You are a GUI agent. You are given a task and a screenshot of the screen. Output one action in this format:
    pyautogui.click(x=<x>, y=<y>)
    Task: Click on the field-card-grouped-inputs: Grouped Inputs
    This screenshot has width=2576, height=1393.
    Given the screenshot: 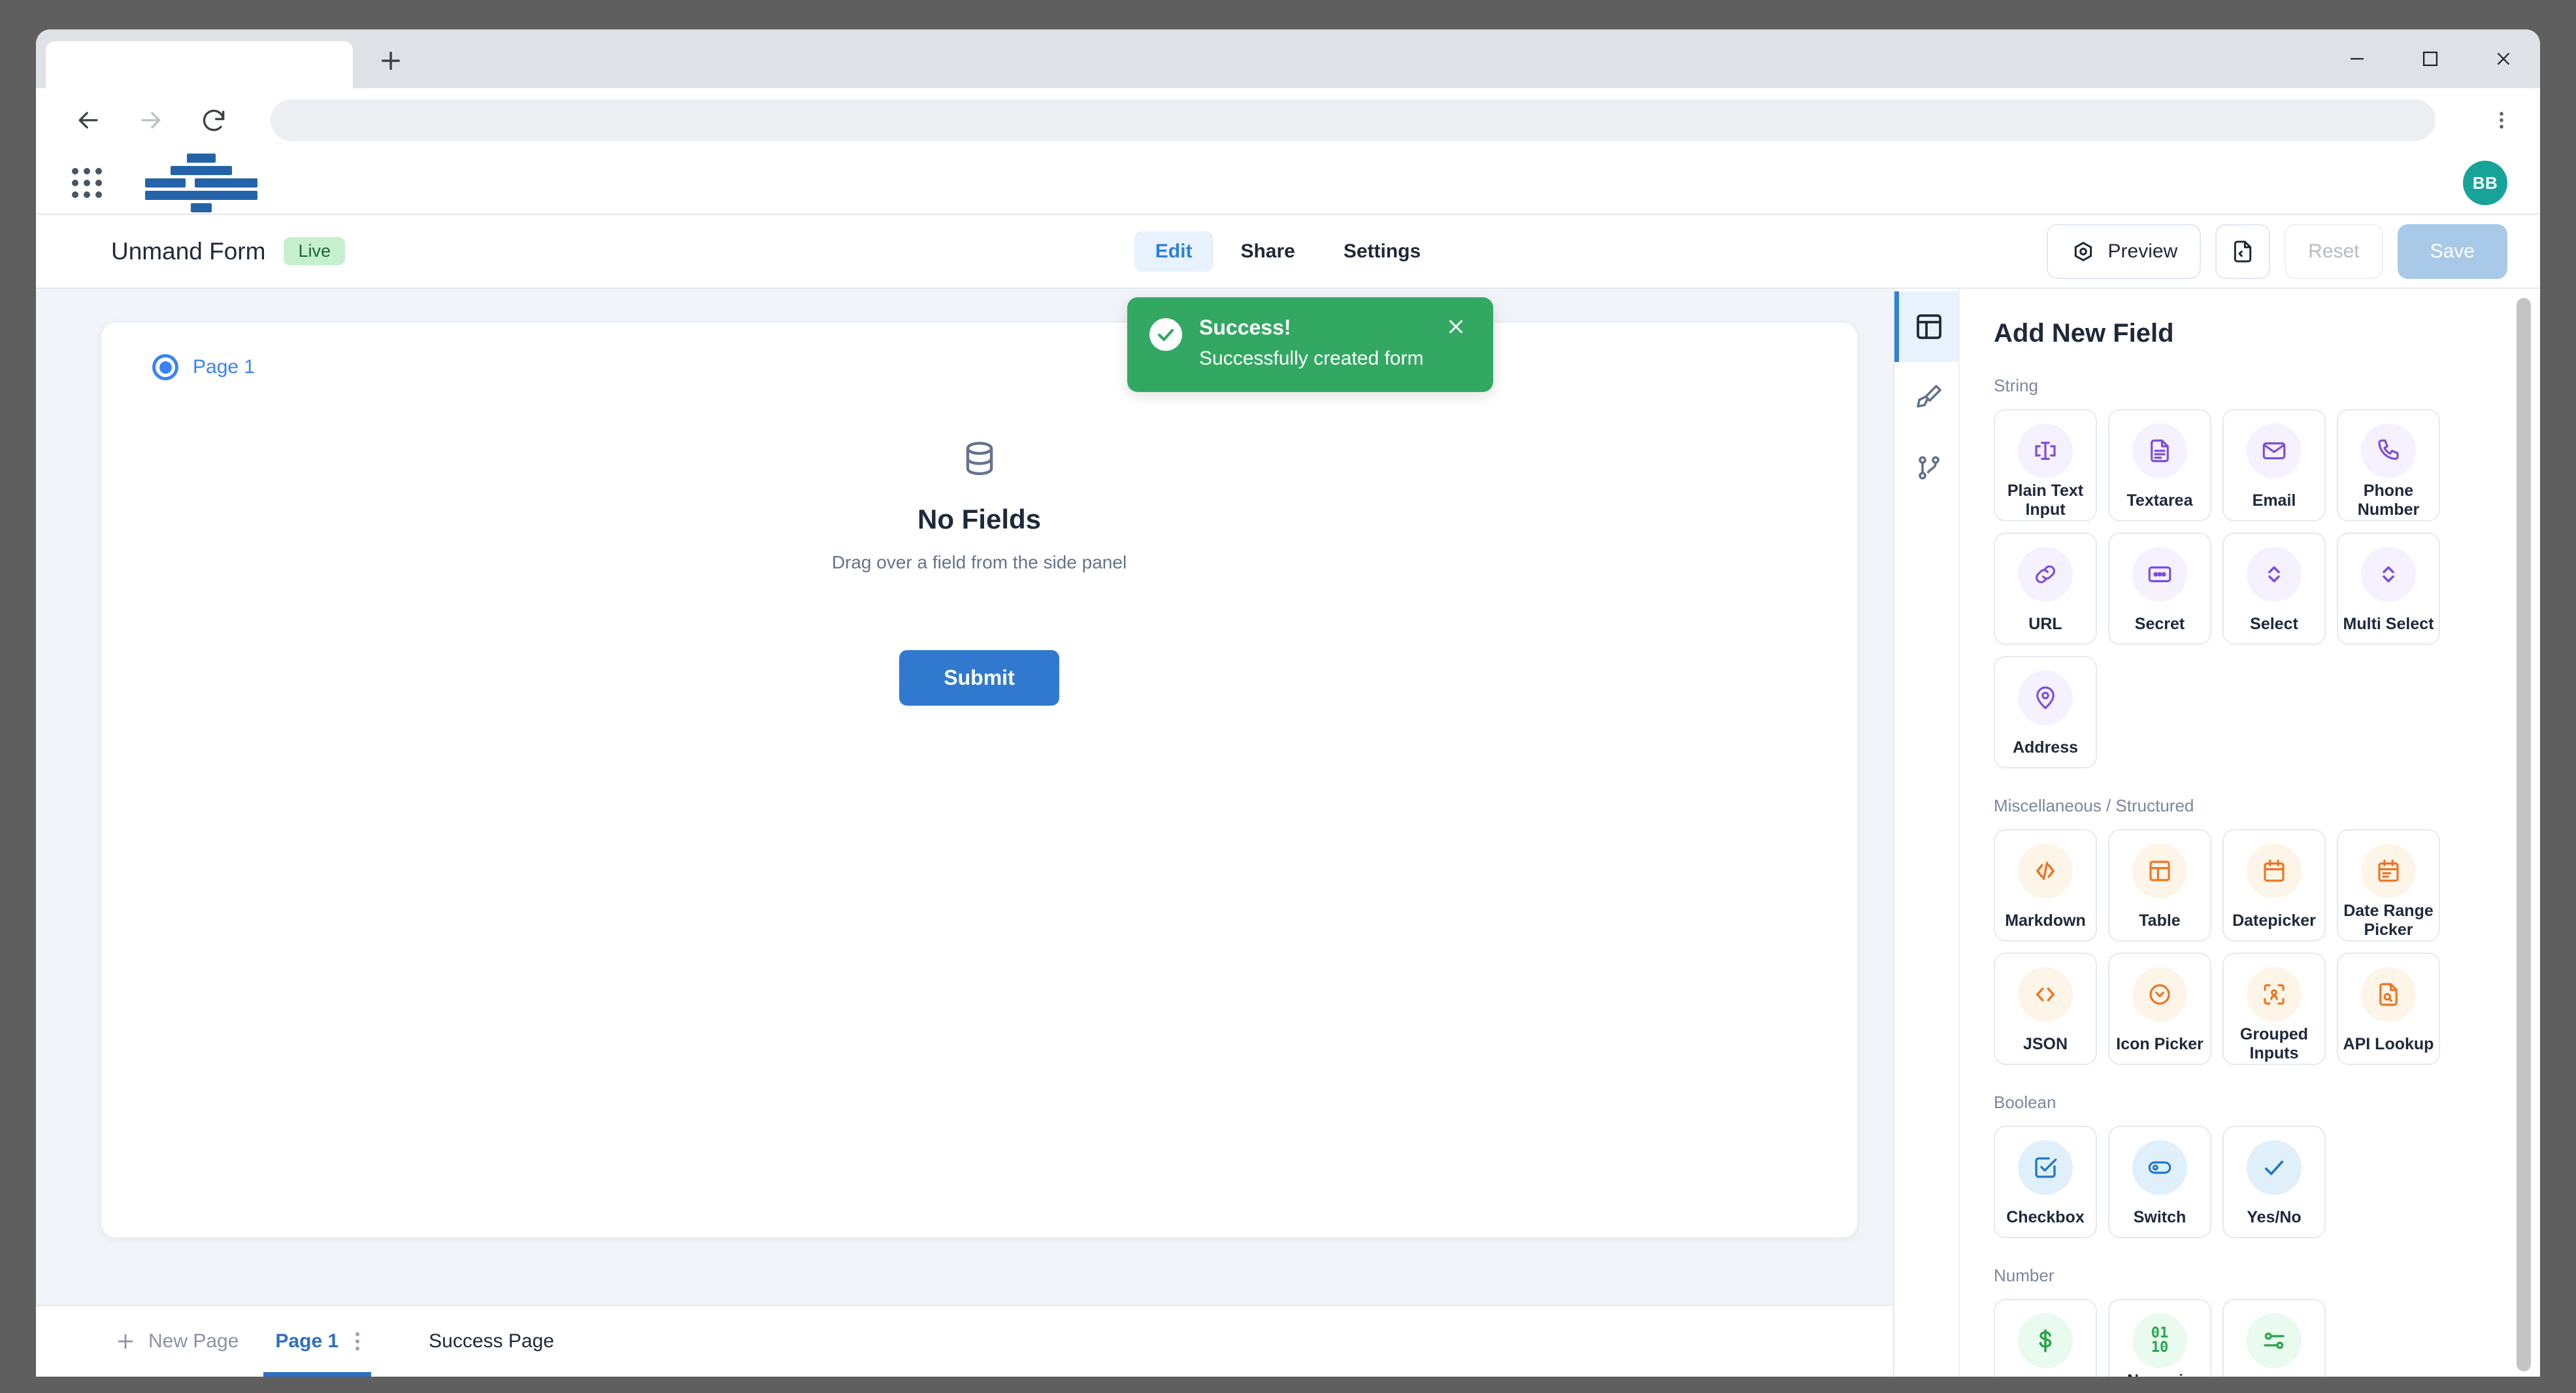 What is the action you would take?
    pyautogui.click(x=2274, y=1009)
    